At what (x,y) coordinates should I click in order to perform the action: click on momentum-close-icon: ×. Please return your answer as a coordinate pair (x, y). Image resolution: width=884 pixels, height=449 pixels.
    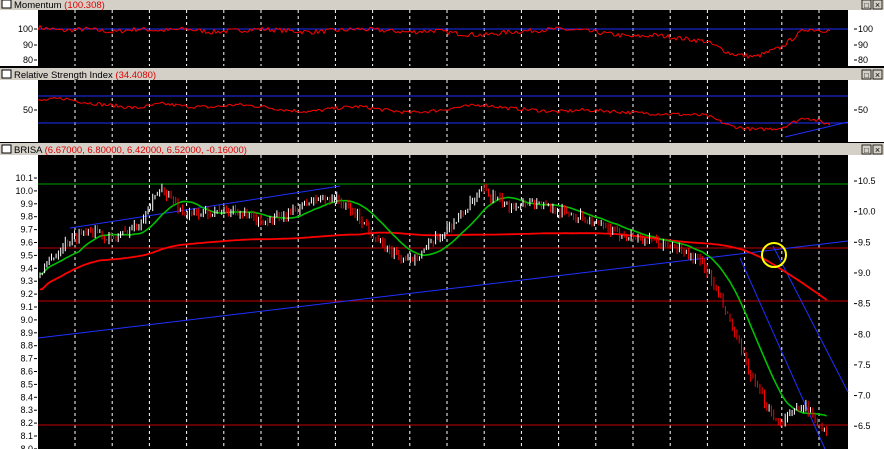
    Looking at the image, I should click on (877, 5).